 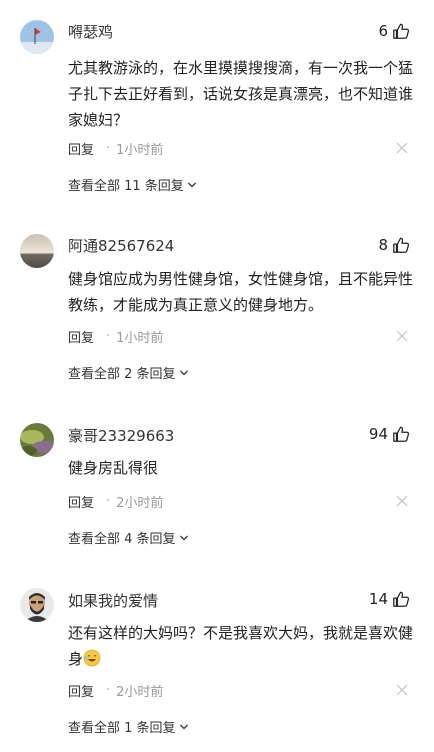 I want to click on view-all-replies-label: 查看全部 2 条回复, so click(x=122, y=374).